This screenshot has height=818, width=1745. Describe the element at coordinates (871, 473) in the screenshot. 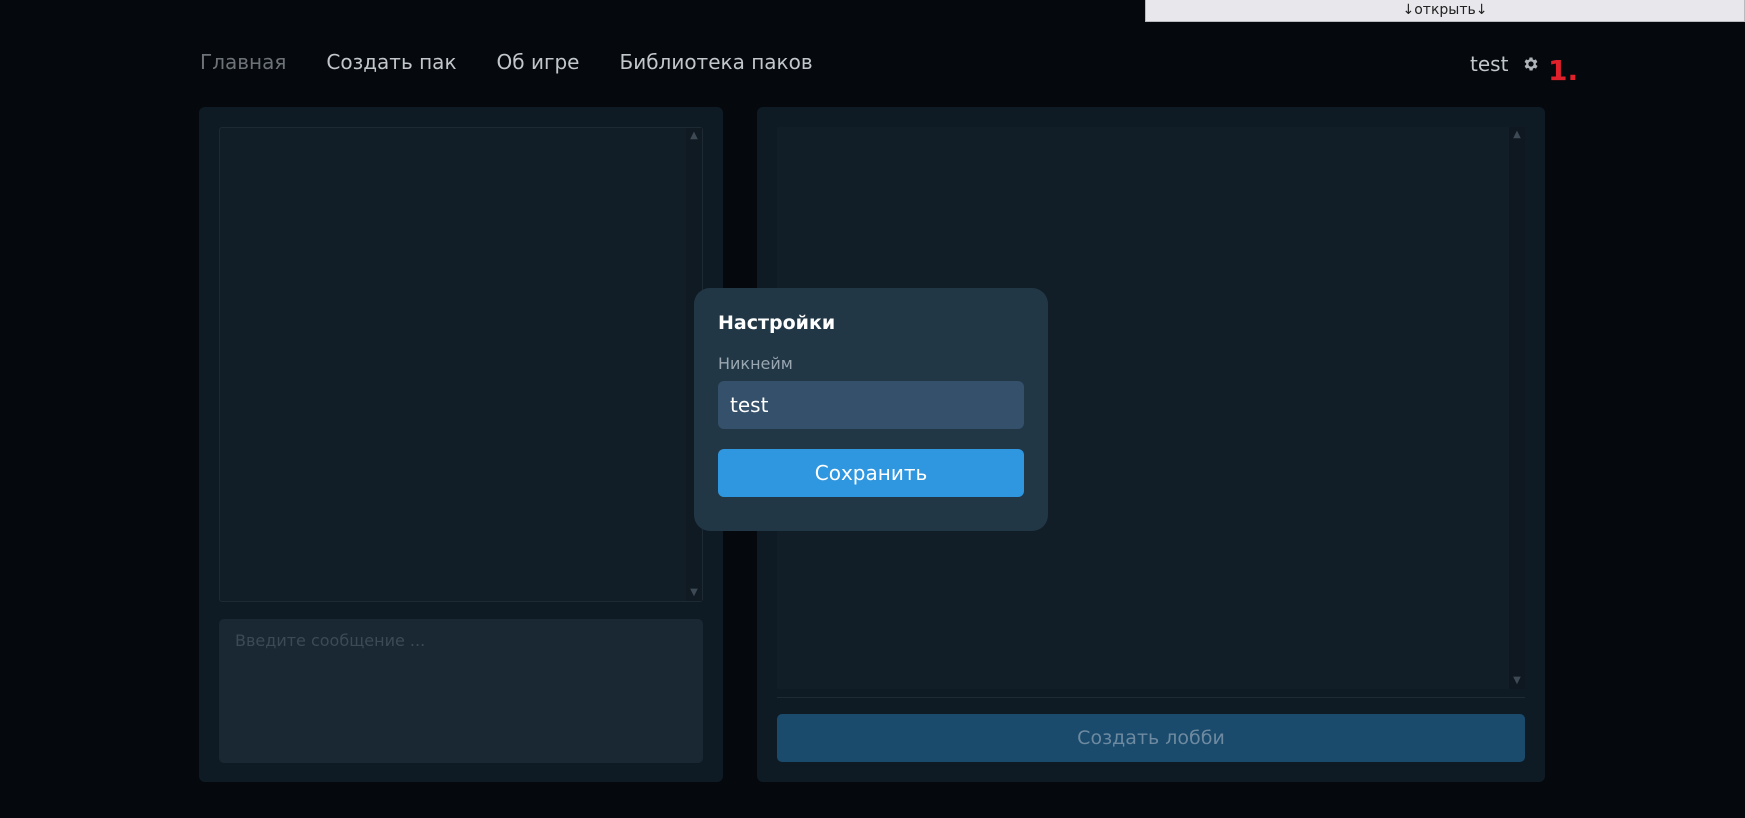

I see `save-button: Сохранить` at that location.